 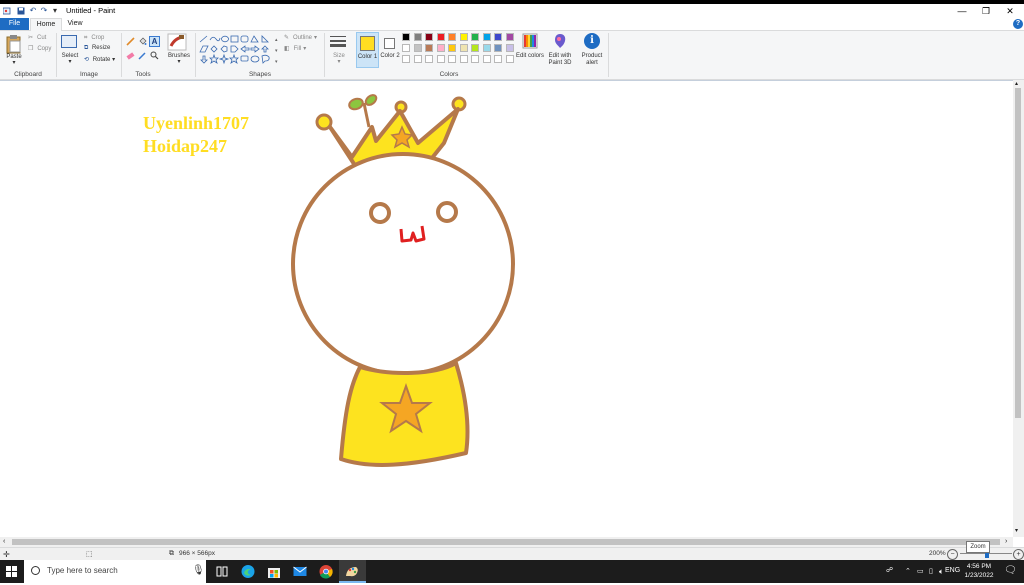 What do you see at coordinates (238, 51) in the screenshot?
I see `shapes-gallery: ▴ ▾ ▾` at bounding box center [238, 51].